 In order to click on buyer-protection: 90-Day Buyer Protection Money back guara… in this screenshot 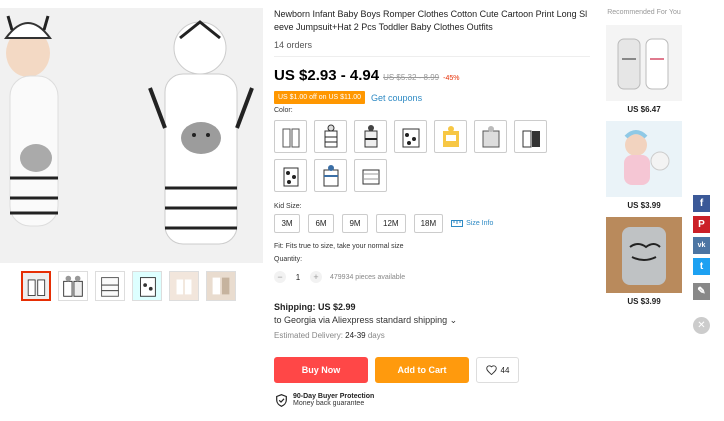, I will do `click(325, 400)`.